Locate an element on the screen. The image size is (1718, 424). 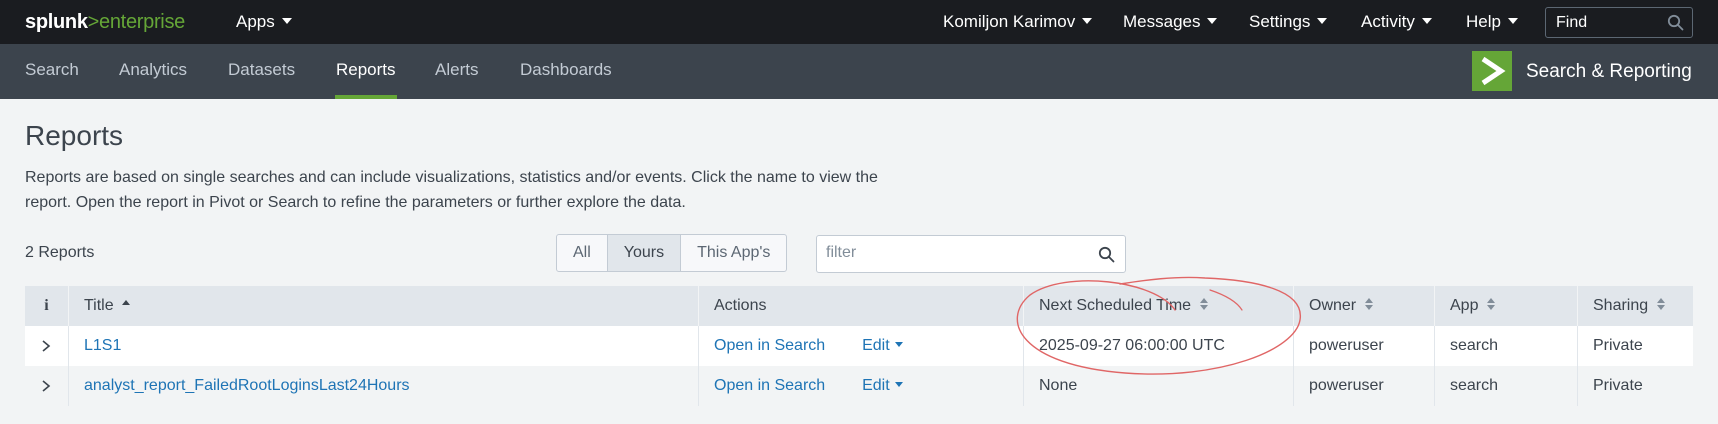
tab-dashboards: Dashboards is located at coordinates (566, 71).